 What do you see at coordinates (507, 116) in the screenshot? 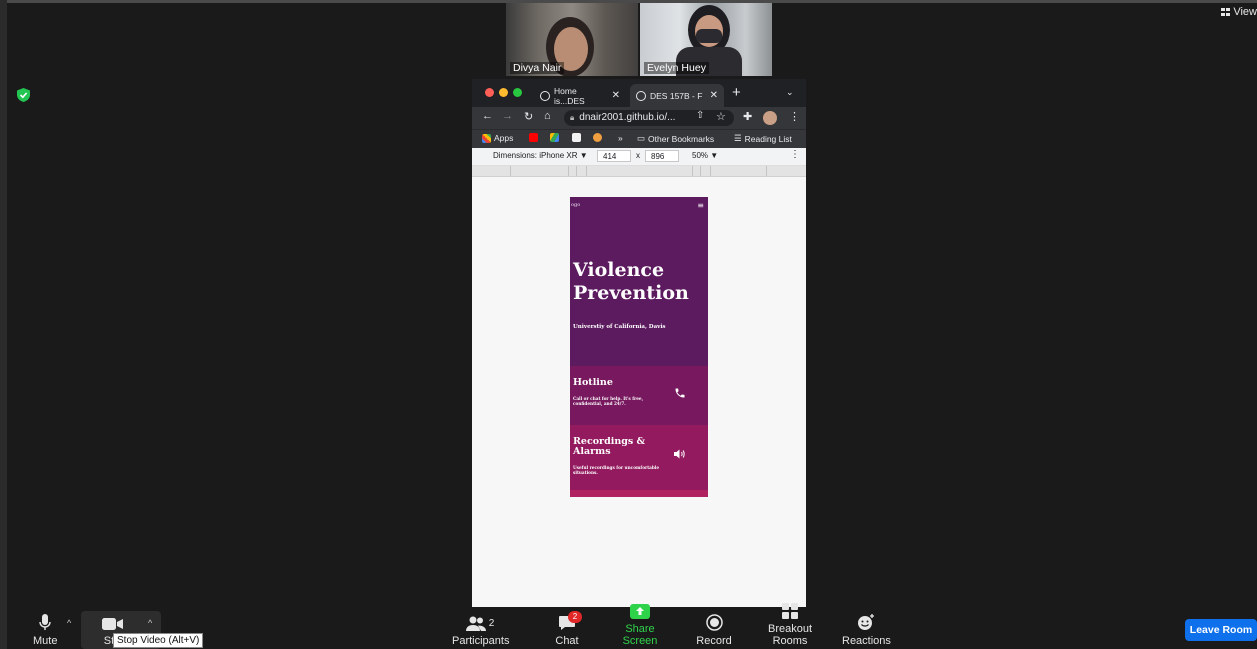
I see `forward-arrow-icon: →` at bounding box center [507, 116].